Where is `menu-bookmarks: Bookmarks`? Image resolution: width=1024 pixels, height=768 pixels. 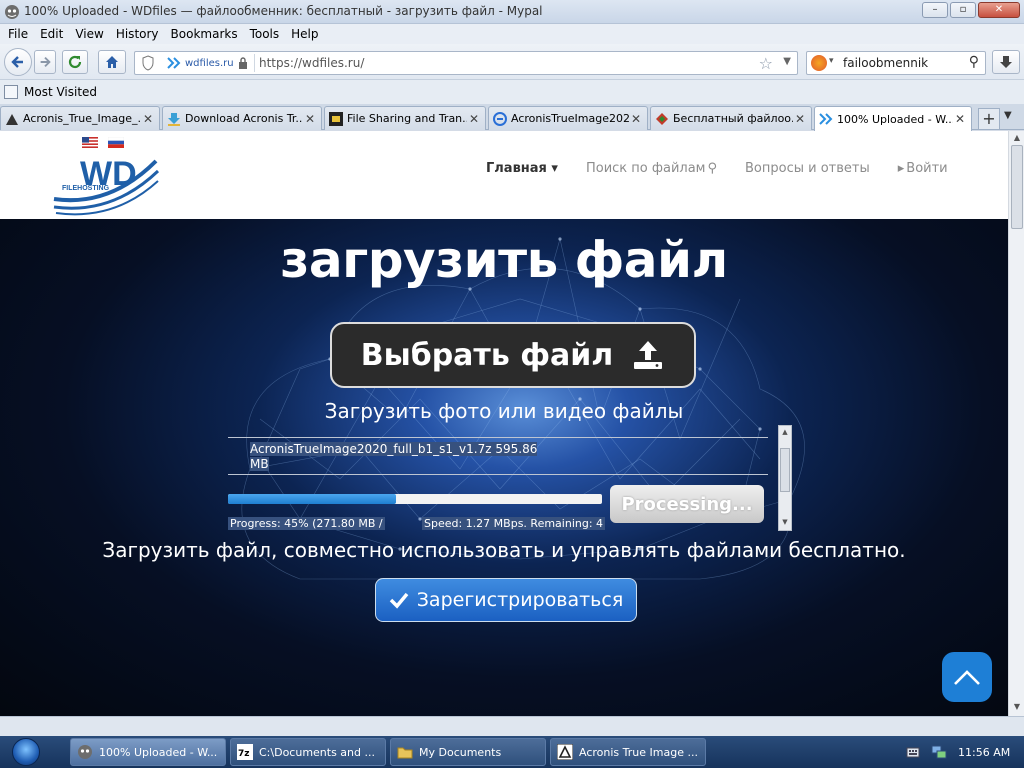 menu-bookmarks: Bookmarks is located at coordinates (204, 34).